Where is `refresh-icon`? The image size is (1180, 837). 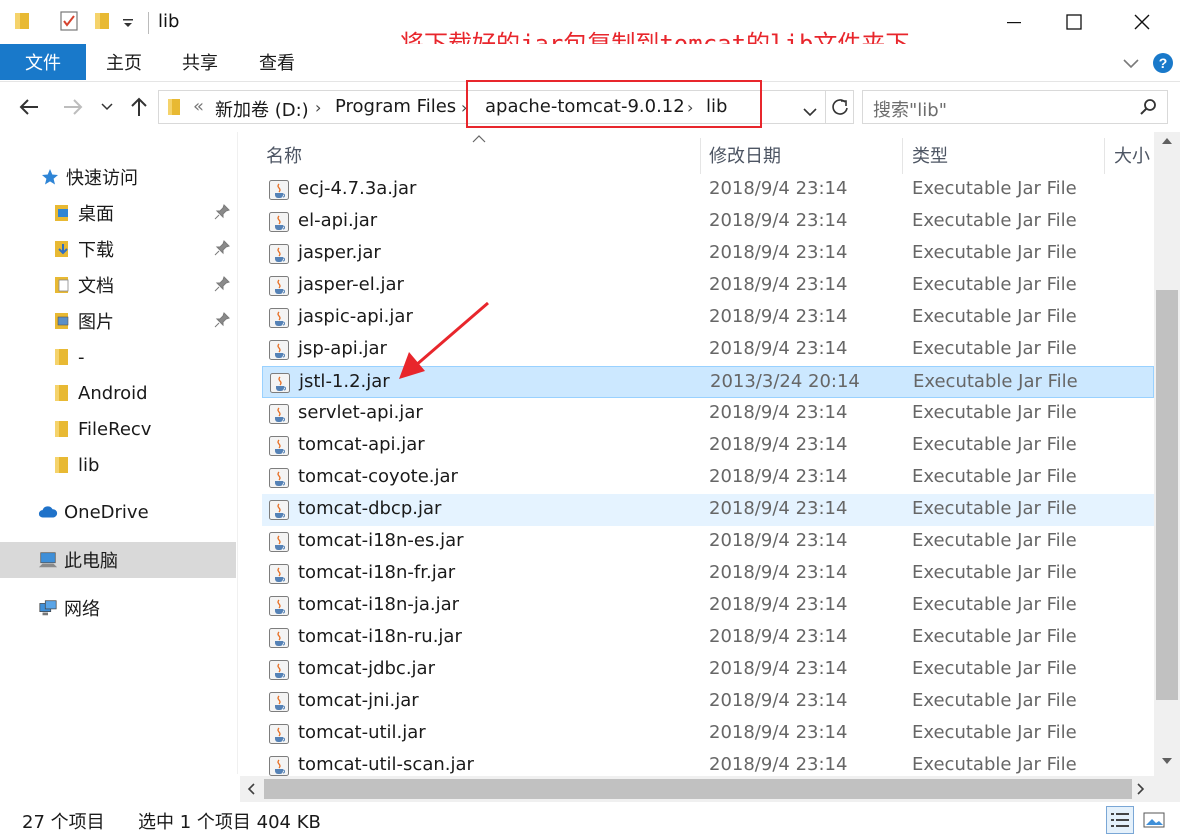 refresh-icon is located at coordinates (839, 107).